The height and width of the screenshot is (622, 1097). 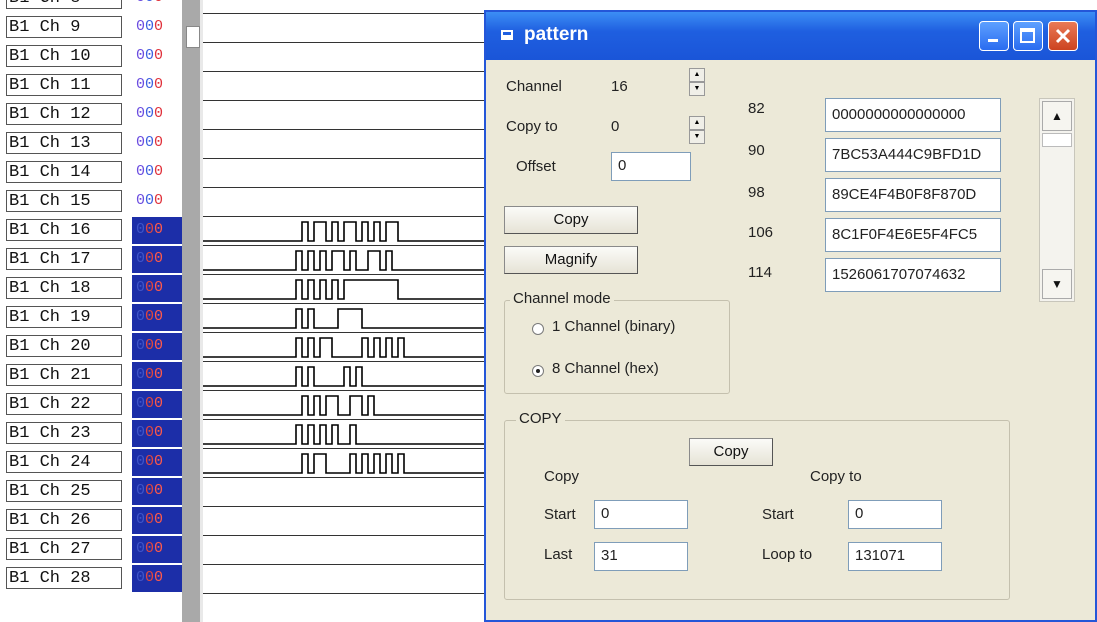 What do you see at coordinates (192, 311) in the screenshot?
I see `channel-scrollbar` at bounding box center [192, 311].